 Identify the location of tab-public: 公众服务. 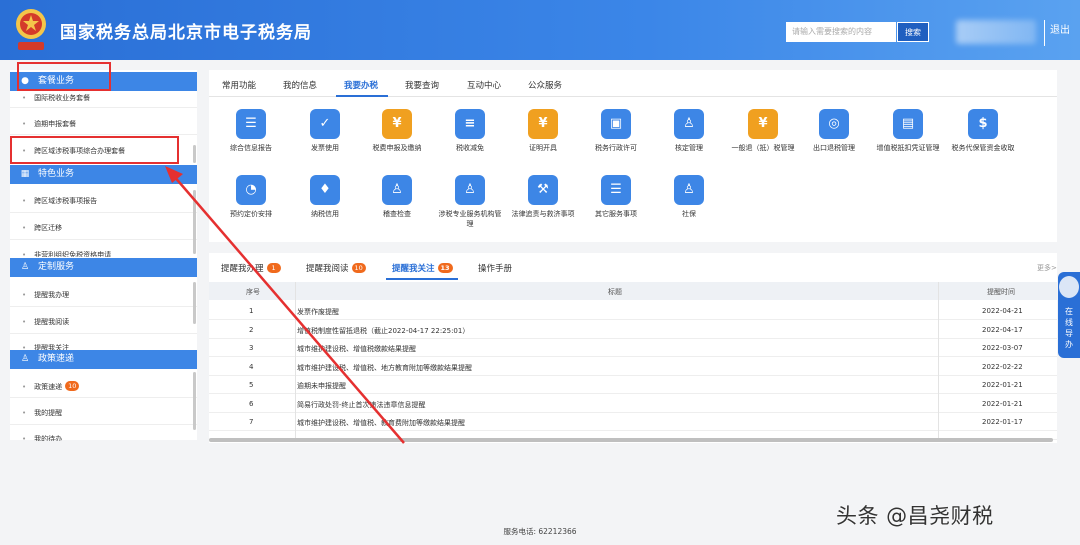
(545, 85).